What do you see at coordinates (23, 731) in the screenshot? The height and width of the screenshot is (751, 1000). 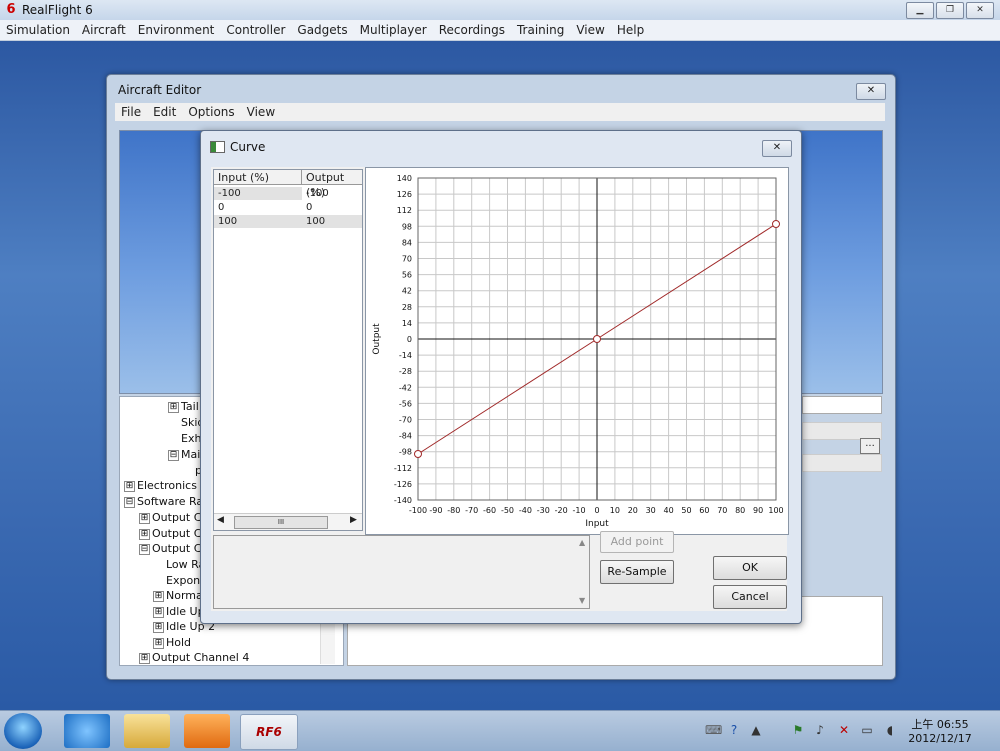 I see `start-button` at bounding box center [23, 731].